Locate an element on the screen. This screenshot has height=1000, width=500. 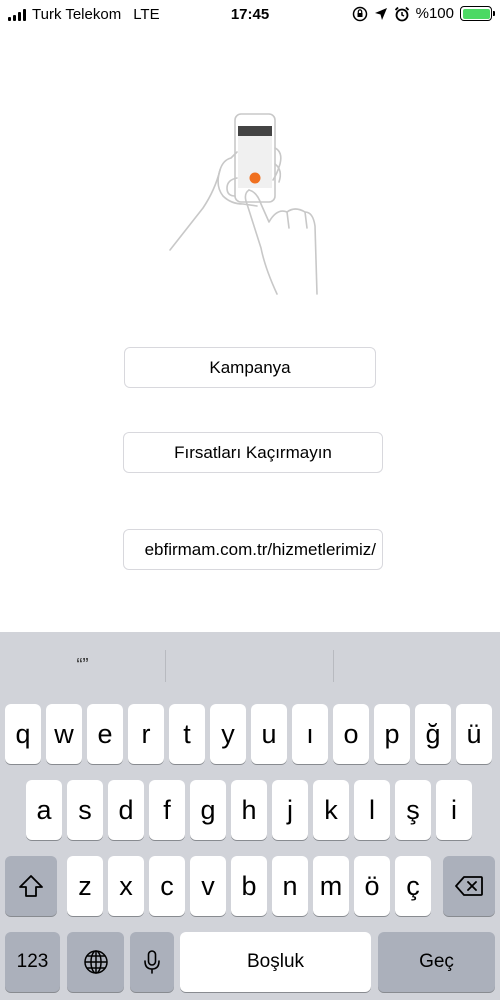
key-c-cedilla: ç is located at coordinates (413, 886).